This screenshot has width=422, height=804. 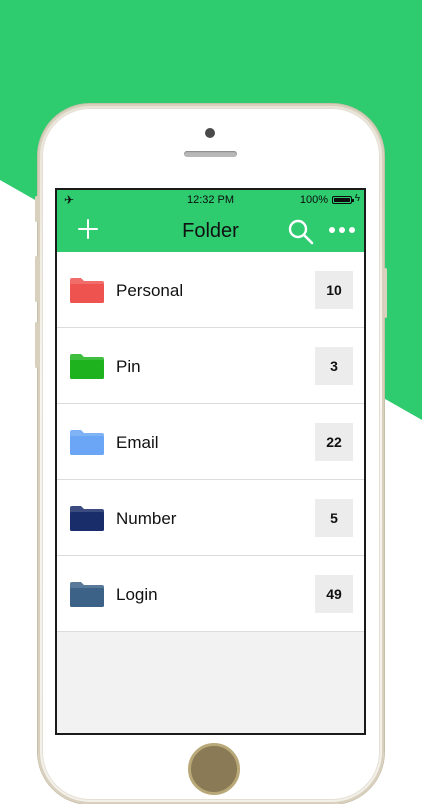 What do you see at coordinates (342, 230) in the screenshot?
I see `more-dots-icon` at bounding box center [342, 230].